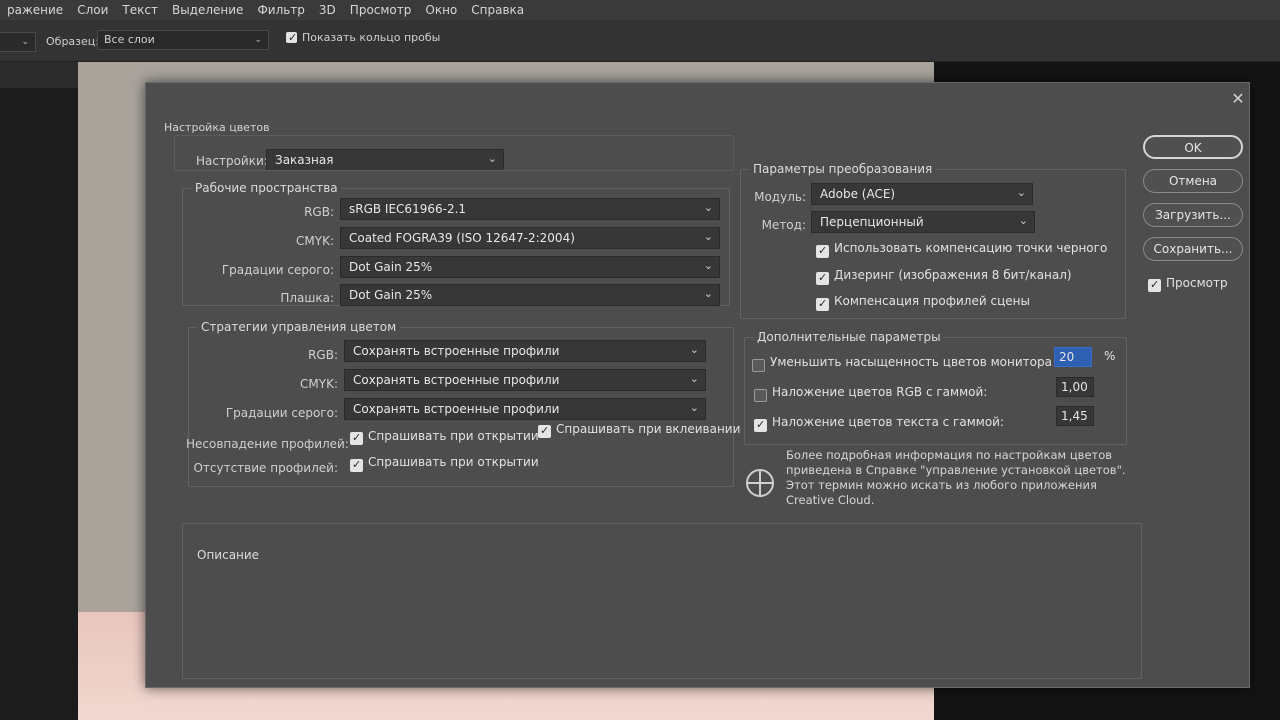 The image size is (1280, 720). What do you see at coordinates (530, 267) in the screenshot?
I see `ws-gray-dropdown: Dot Gain 25% ⌄` at bounding box center [530, 267].